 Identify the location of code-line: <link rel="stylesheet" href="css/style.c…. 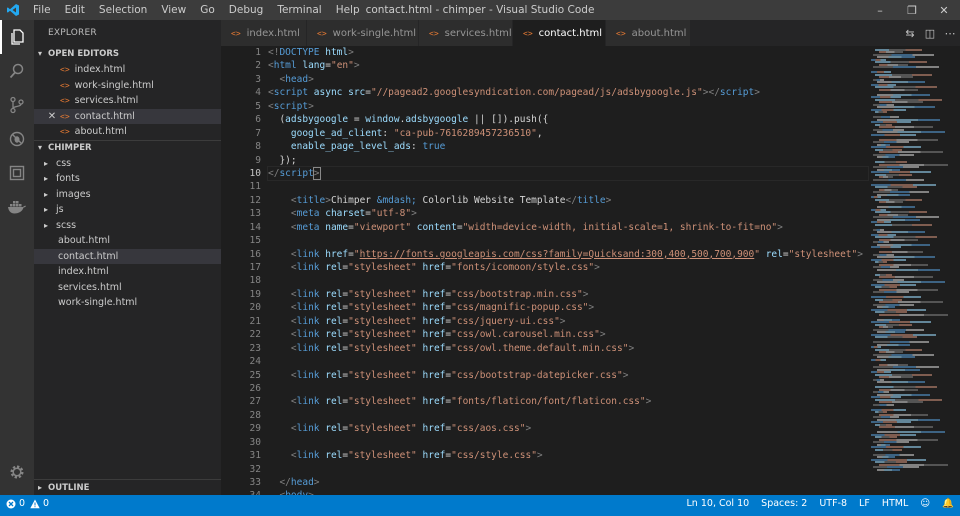
(568, 455).